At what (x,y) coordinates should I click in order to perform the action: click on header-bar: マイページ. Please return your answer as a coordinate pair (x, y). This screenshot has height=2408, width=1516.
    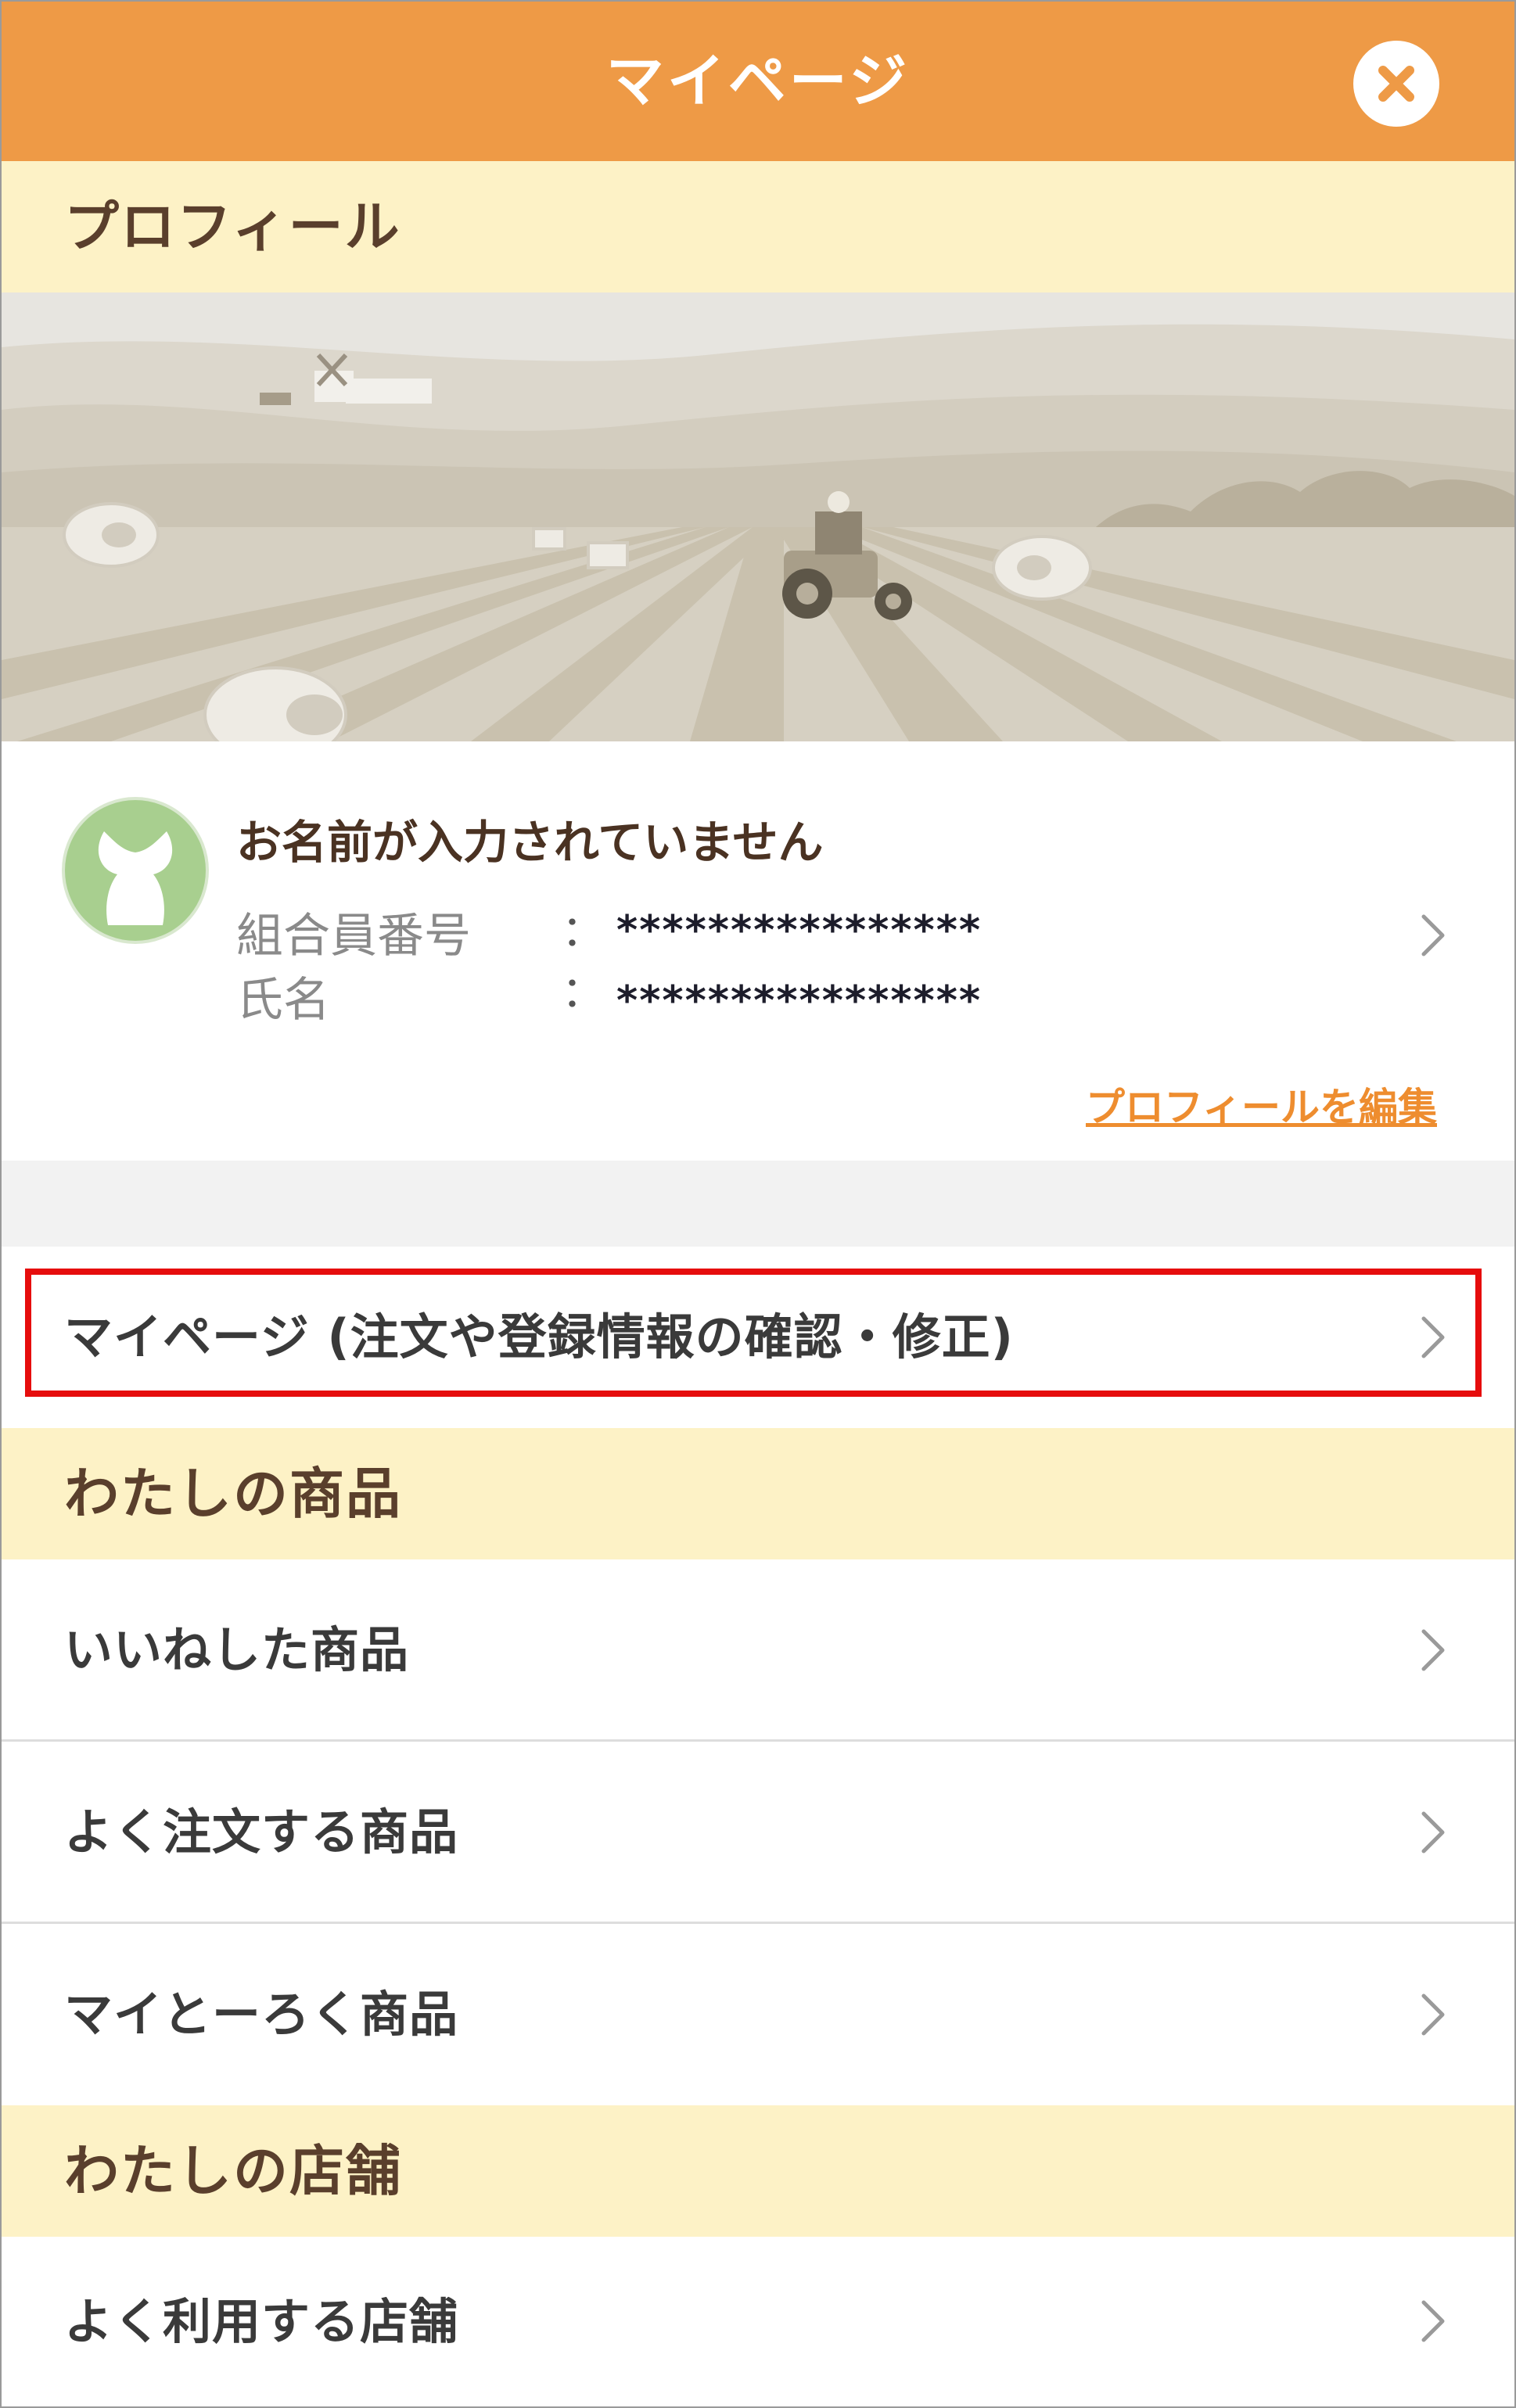
    Looking at the image, I should click on (758, 81).